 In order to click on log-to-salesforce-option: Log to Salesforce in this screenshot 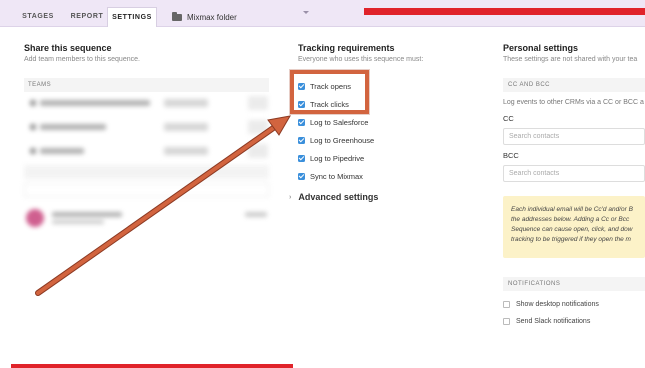, I will do `click(383, 122)`.